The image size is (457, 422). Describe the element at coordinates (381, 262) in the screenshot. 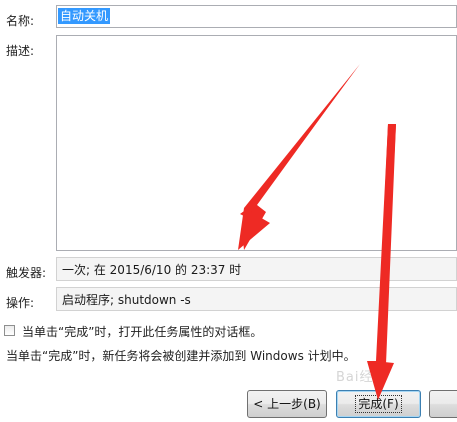

I see `red-arrow-to-finish` at that location.